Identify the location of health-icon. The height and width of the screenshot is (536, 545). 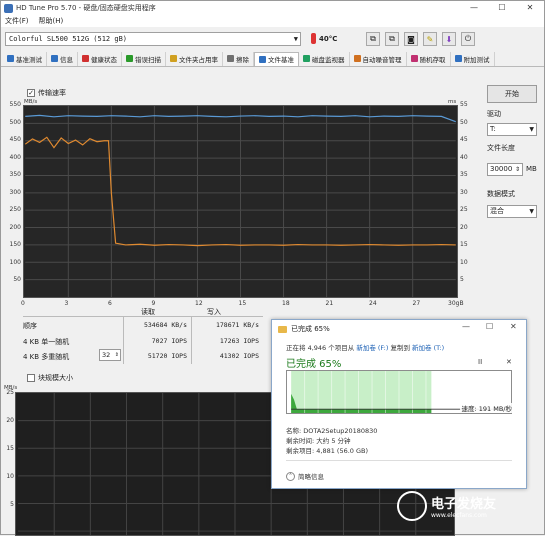
(85, 58).